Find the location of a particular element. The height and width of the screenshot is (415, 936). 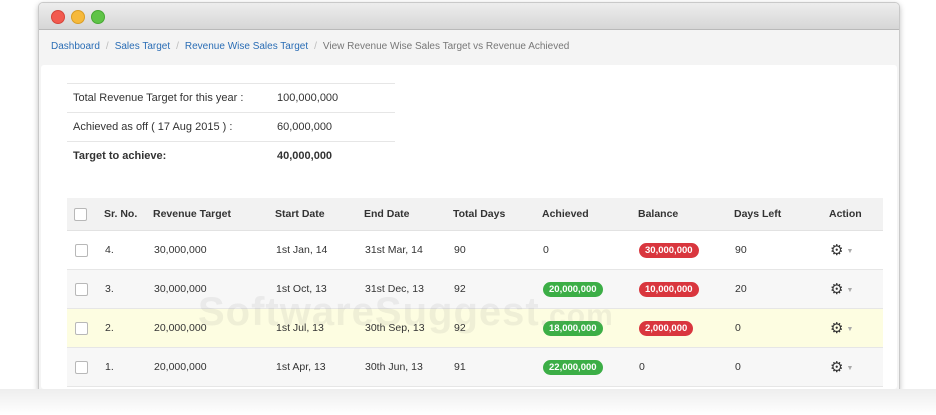

summary-value: 40,000,000 is located at coordinates (333, 155).